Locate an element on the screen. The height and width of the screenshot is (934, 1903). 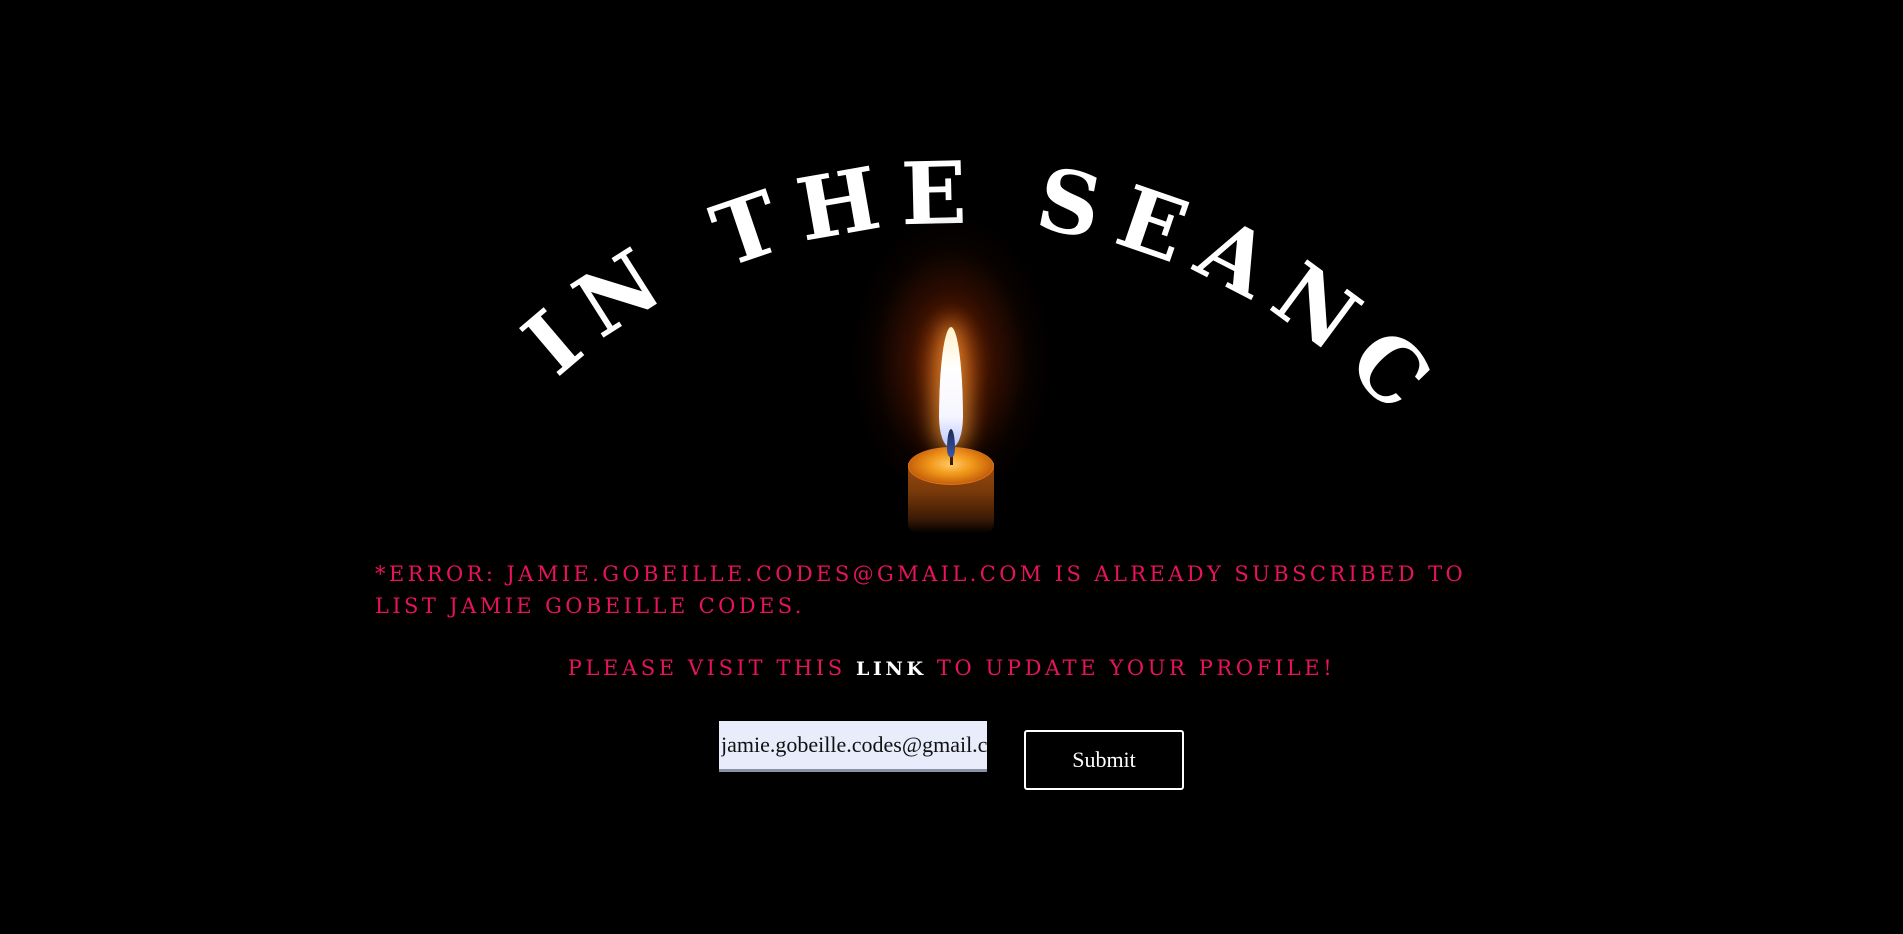
candle-icon is located at coordinates (951, 375).